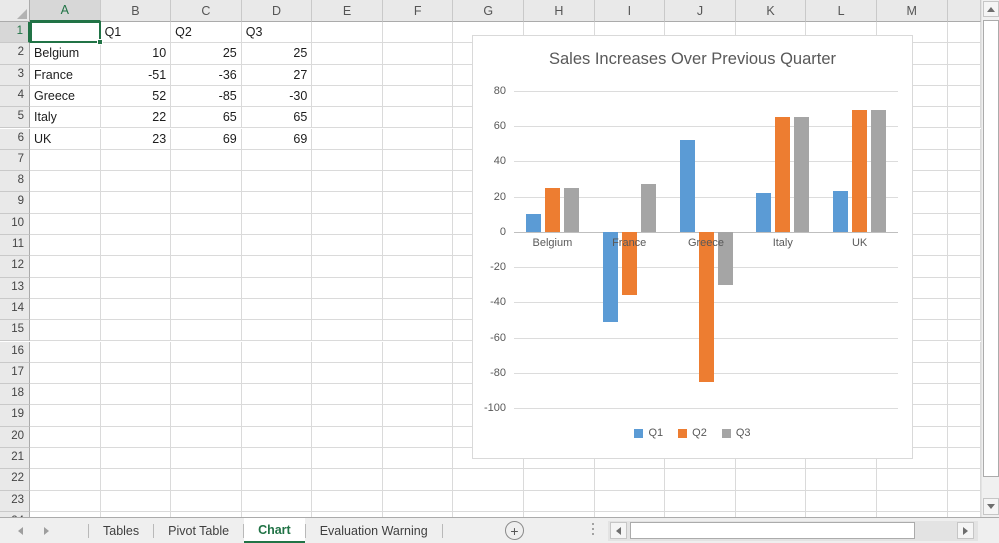 Image resolution: width=999 pixels, height=543 pixels. What do you see at coordinates (277, 352) in the screenshot?
I see `cell-D16` at bounding box center [277, 352].